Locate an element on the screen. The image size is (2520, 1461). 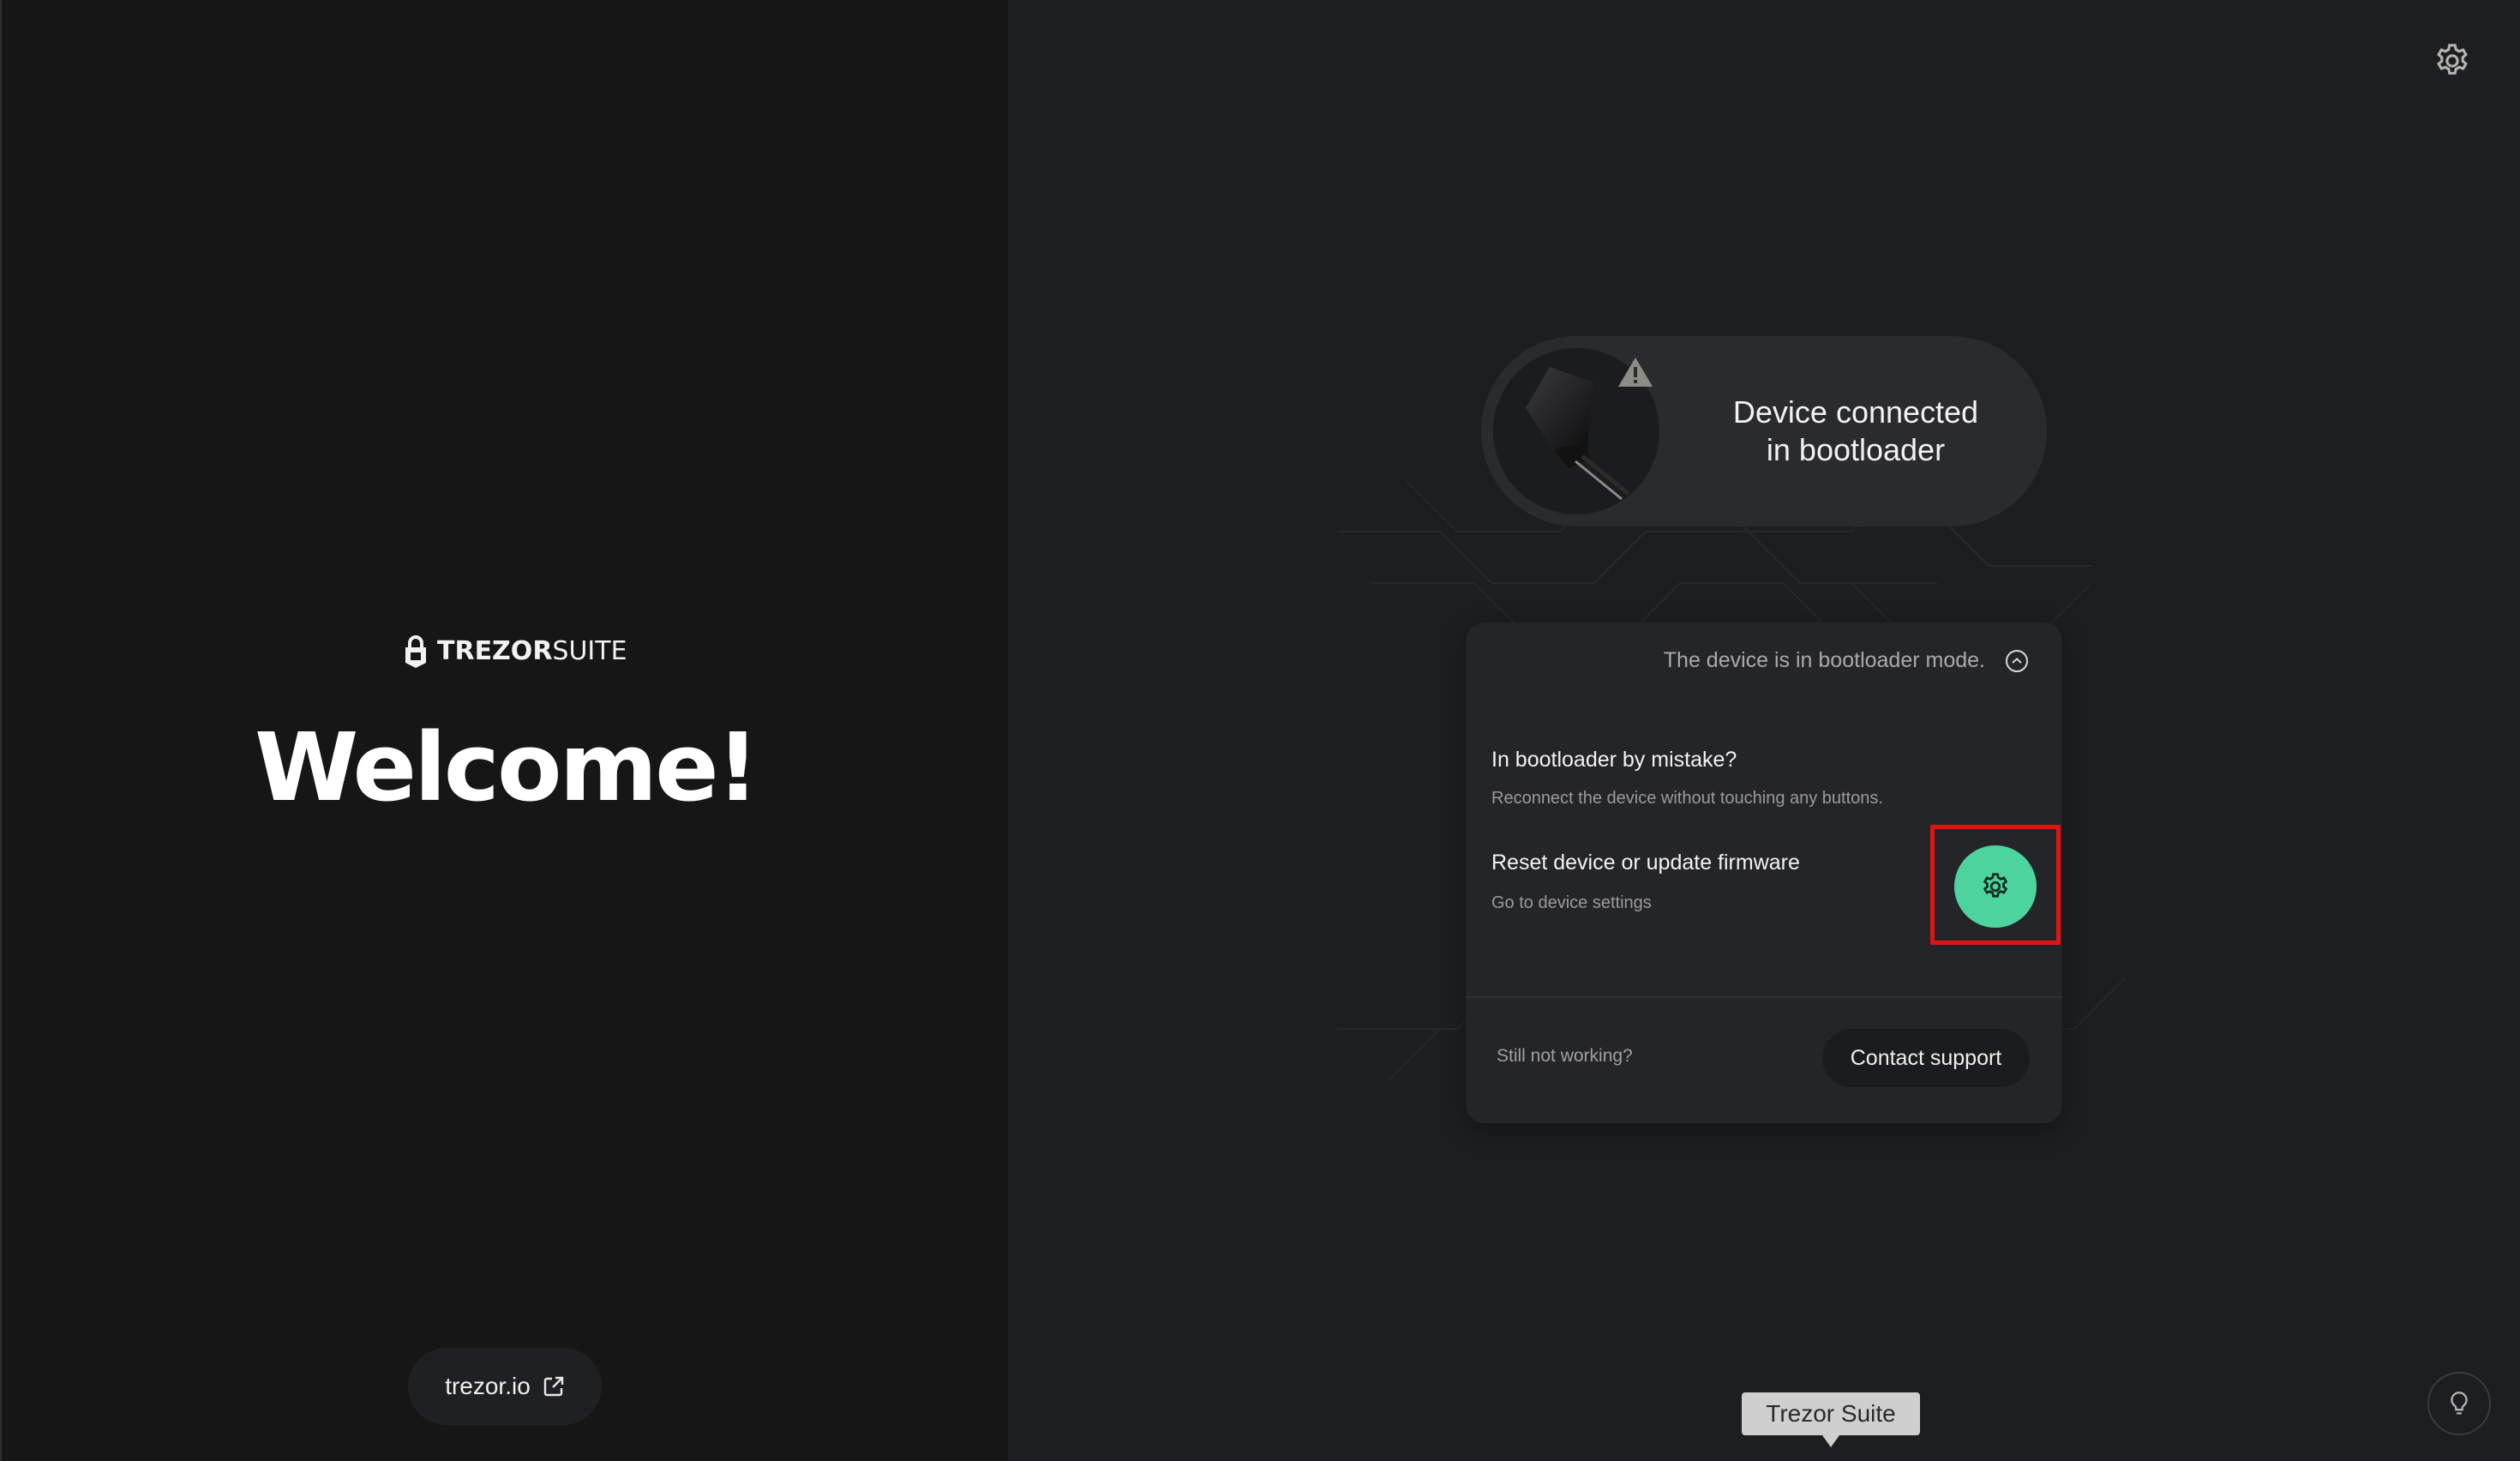
welcome-title: Welcome! is located at coordinates (507, 767).